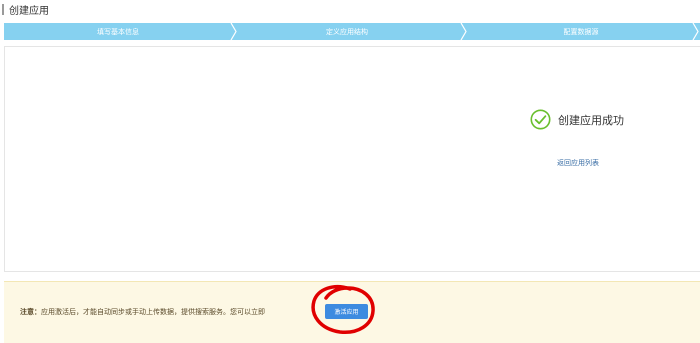 This screenshot has height=343, width=700. I want to click on page-title: 创建应用, so click(29, 11).